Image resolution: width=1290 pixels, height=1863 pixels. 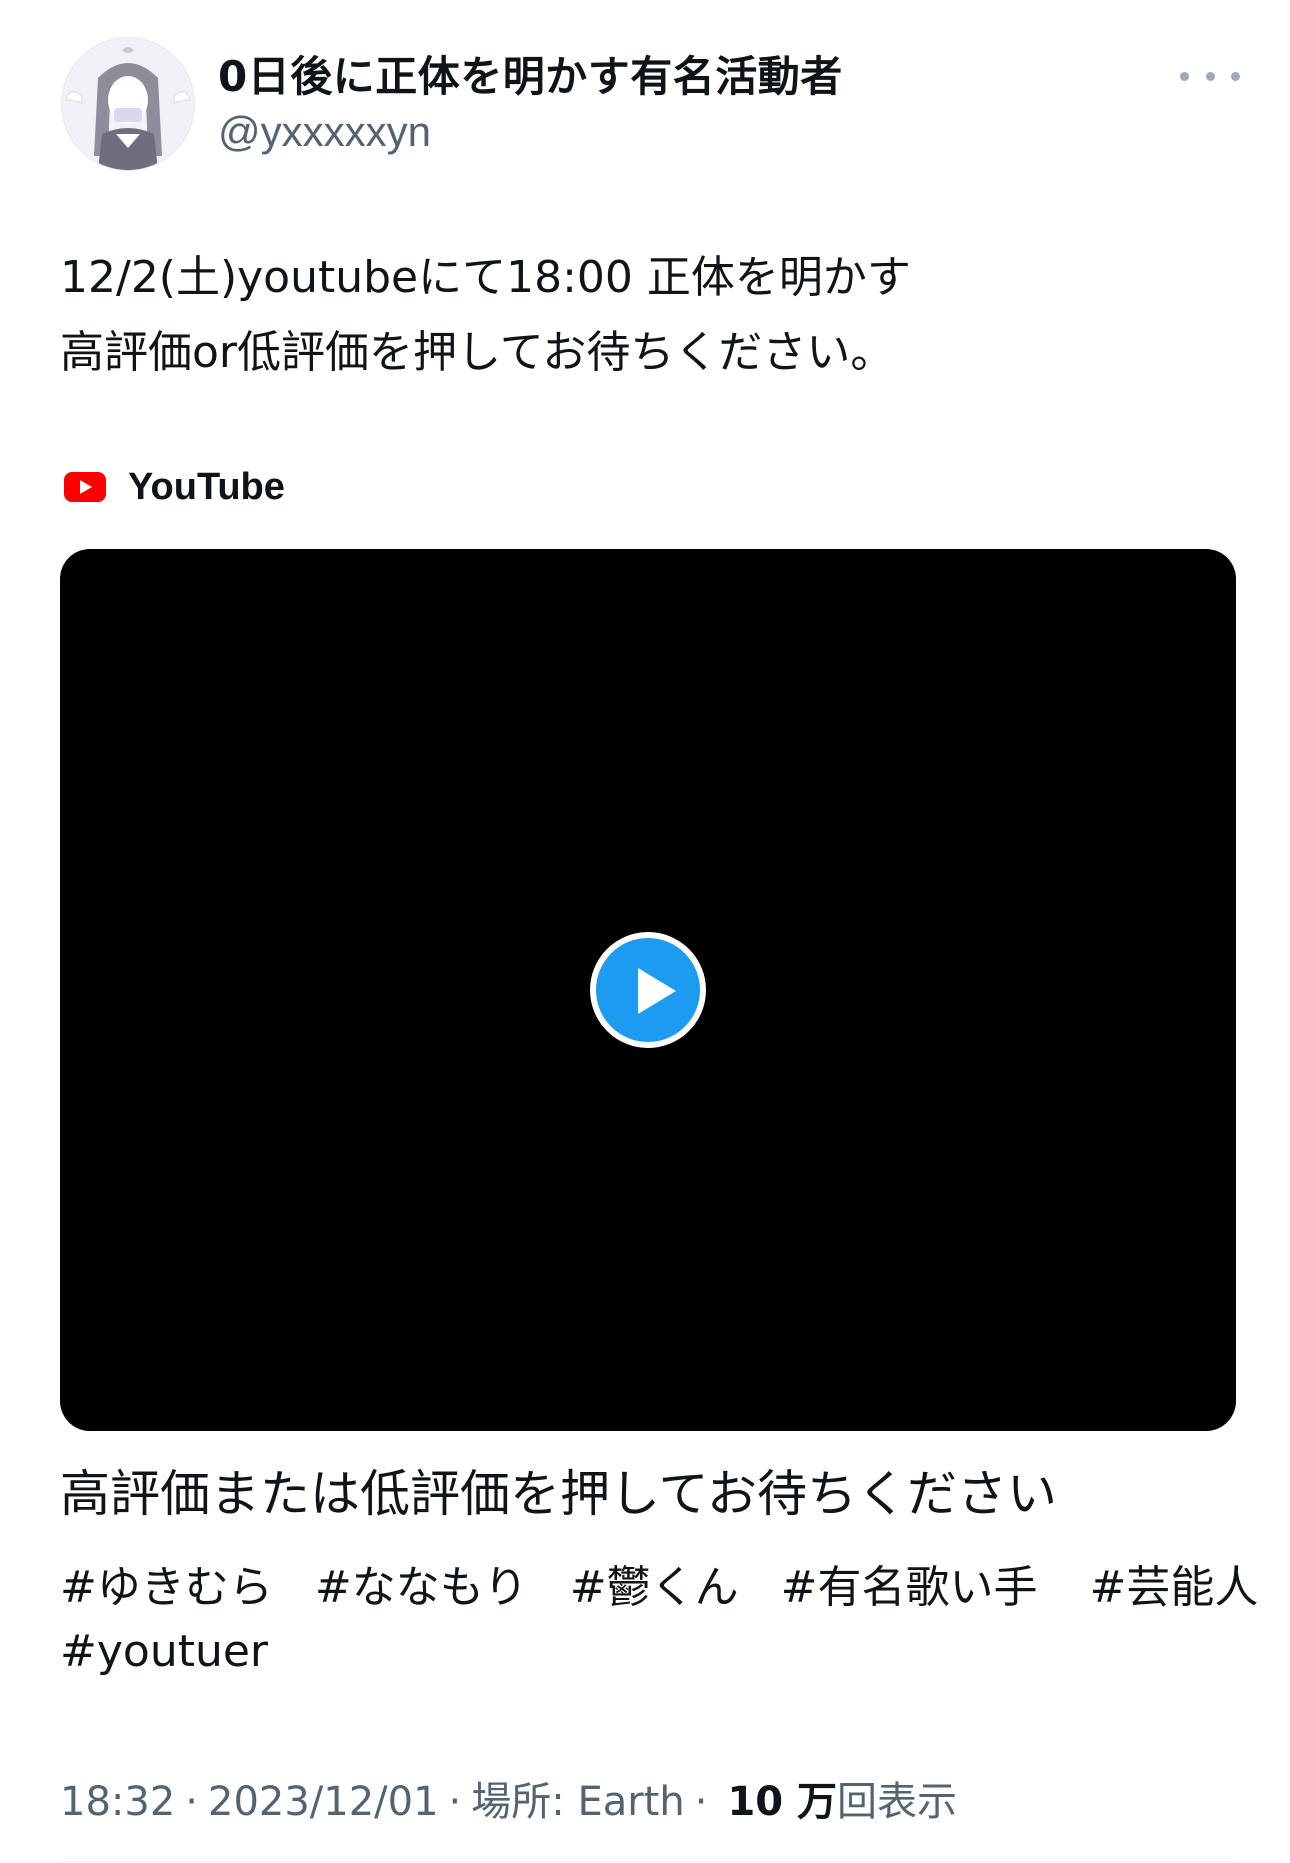 I want to click on youtube-icon, so click(x=85, y=487).